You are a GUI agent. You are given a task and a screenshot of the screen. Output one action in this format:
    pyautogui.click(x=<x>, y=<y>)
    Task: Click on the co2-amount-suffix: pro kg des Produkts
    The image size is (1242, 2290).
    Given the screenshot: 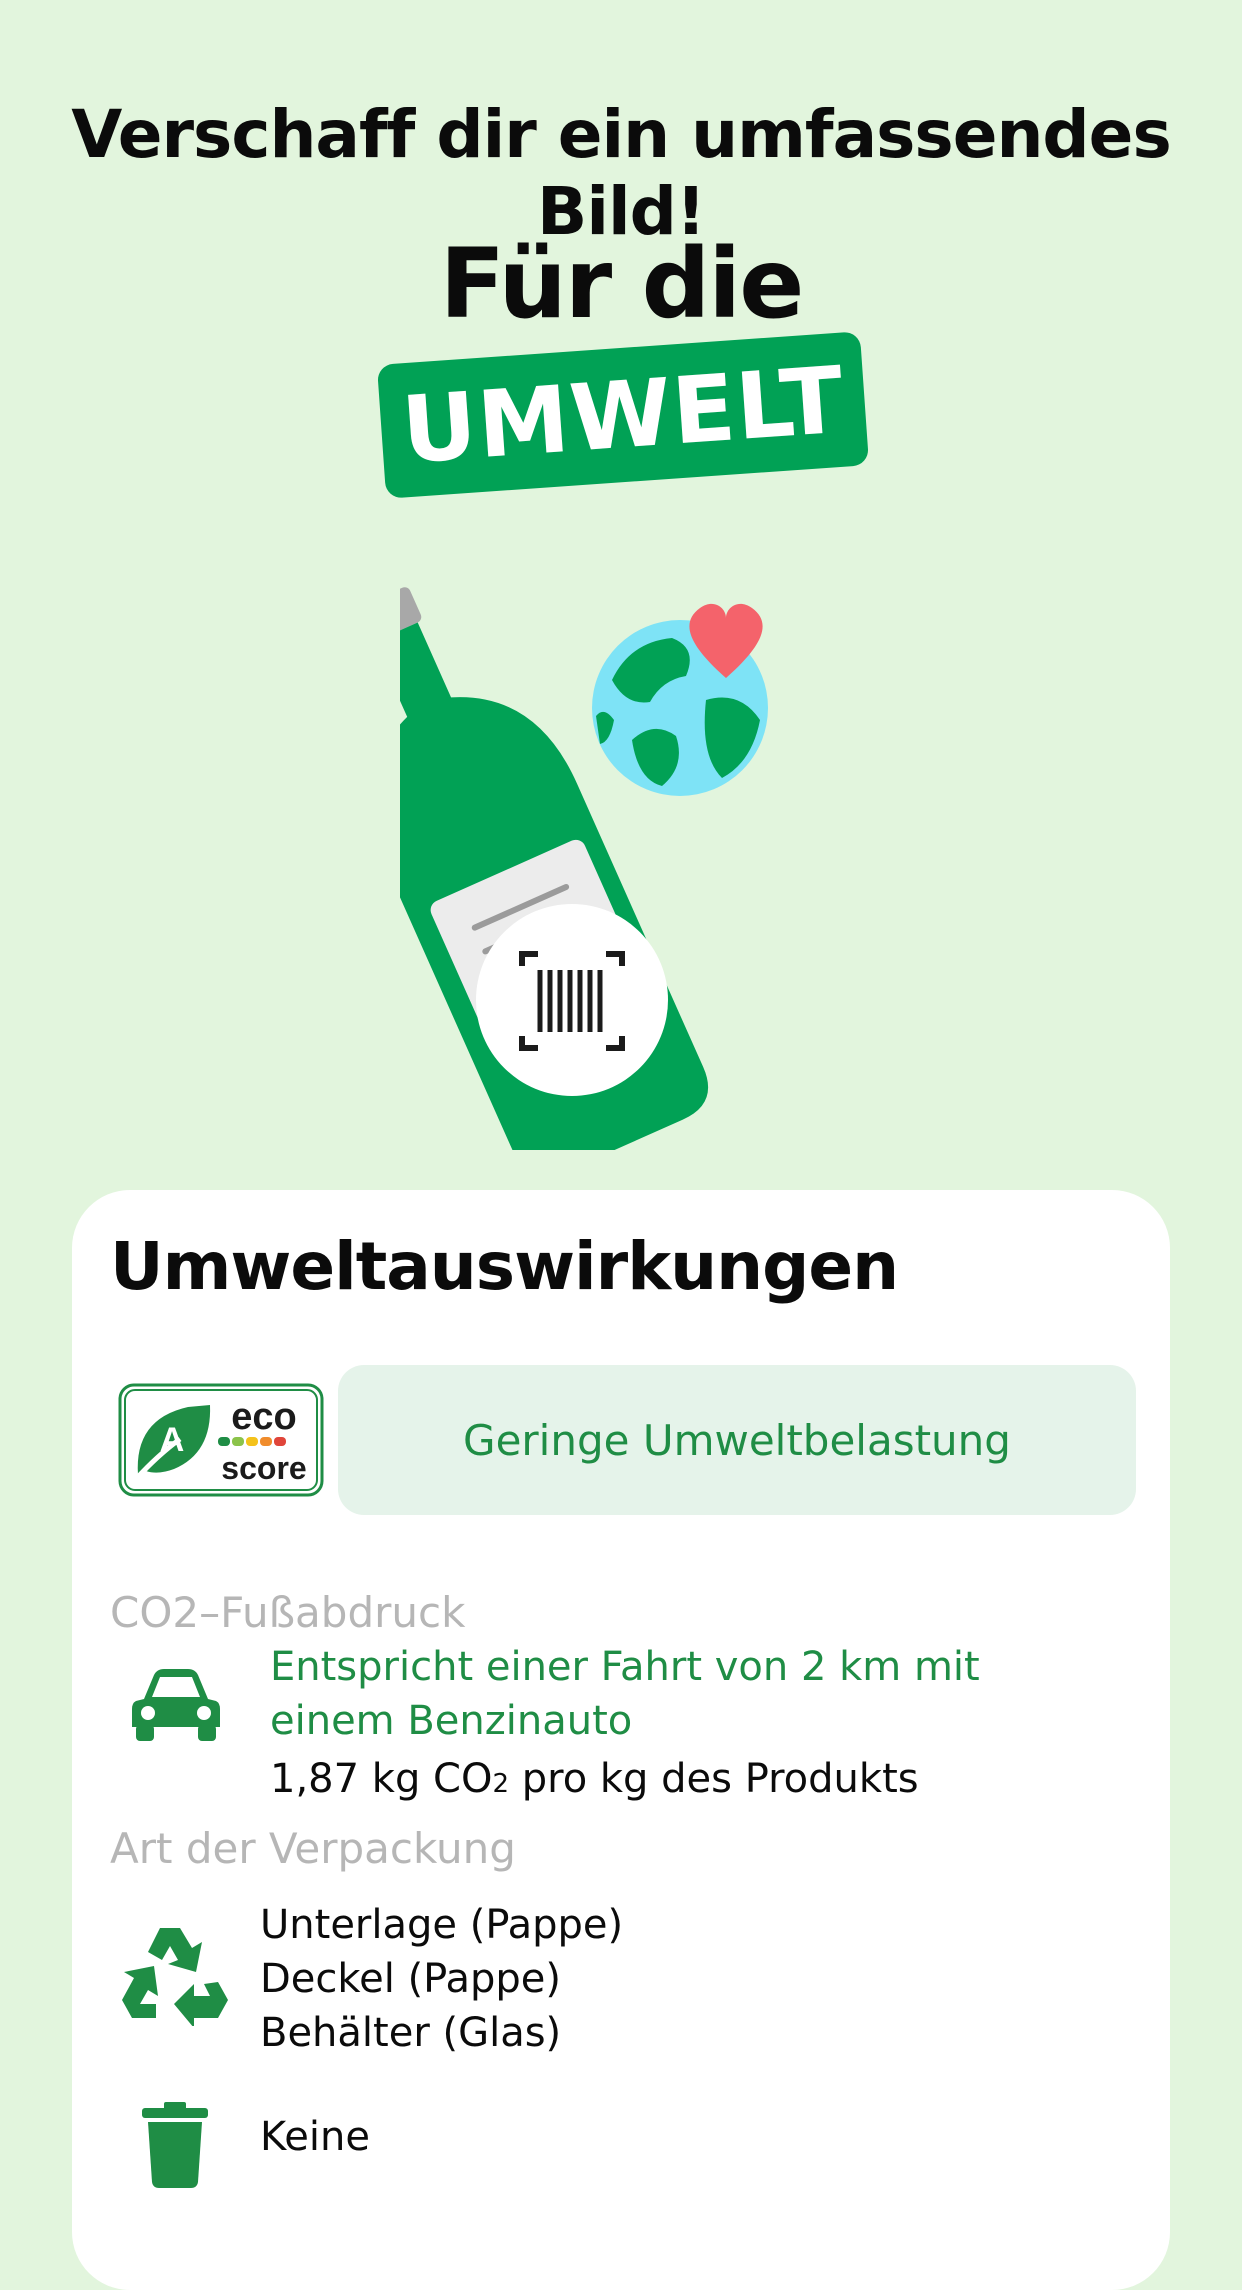 What is the action you would take?
    pyautogui.click(x=714, y=1779)
    